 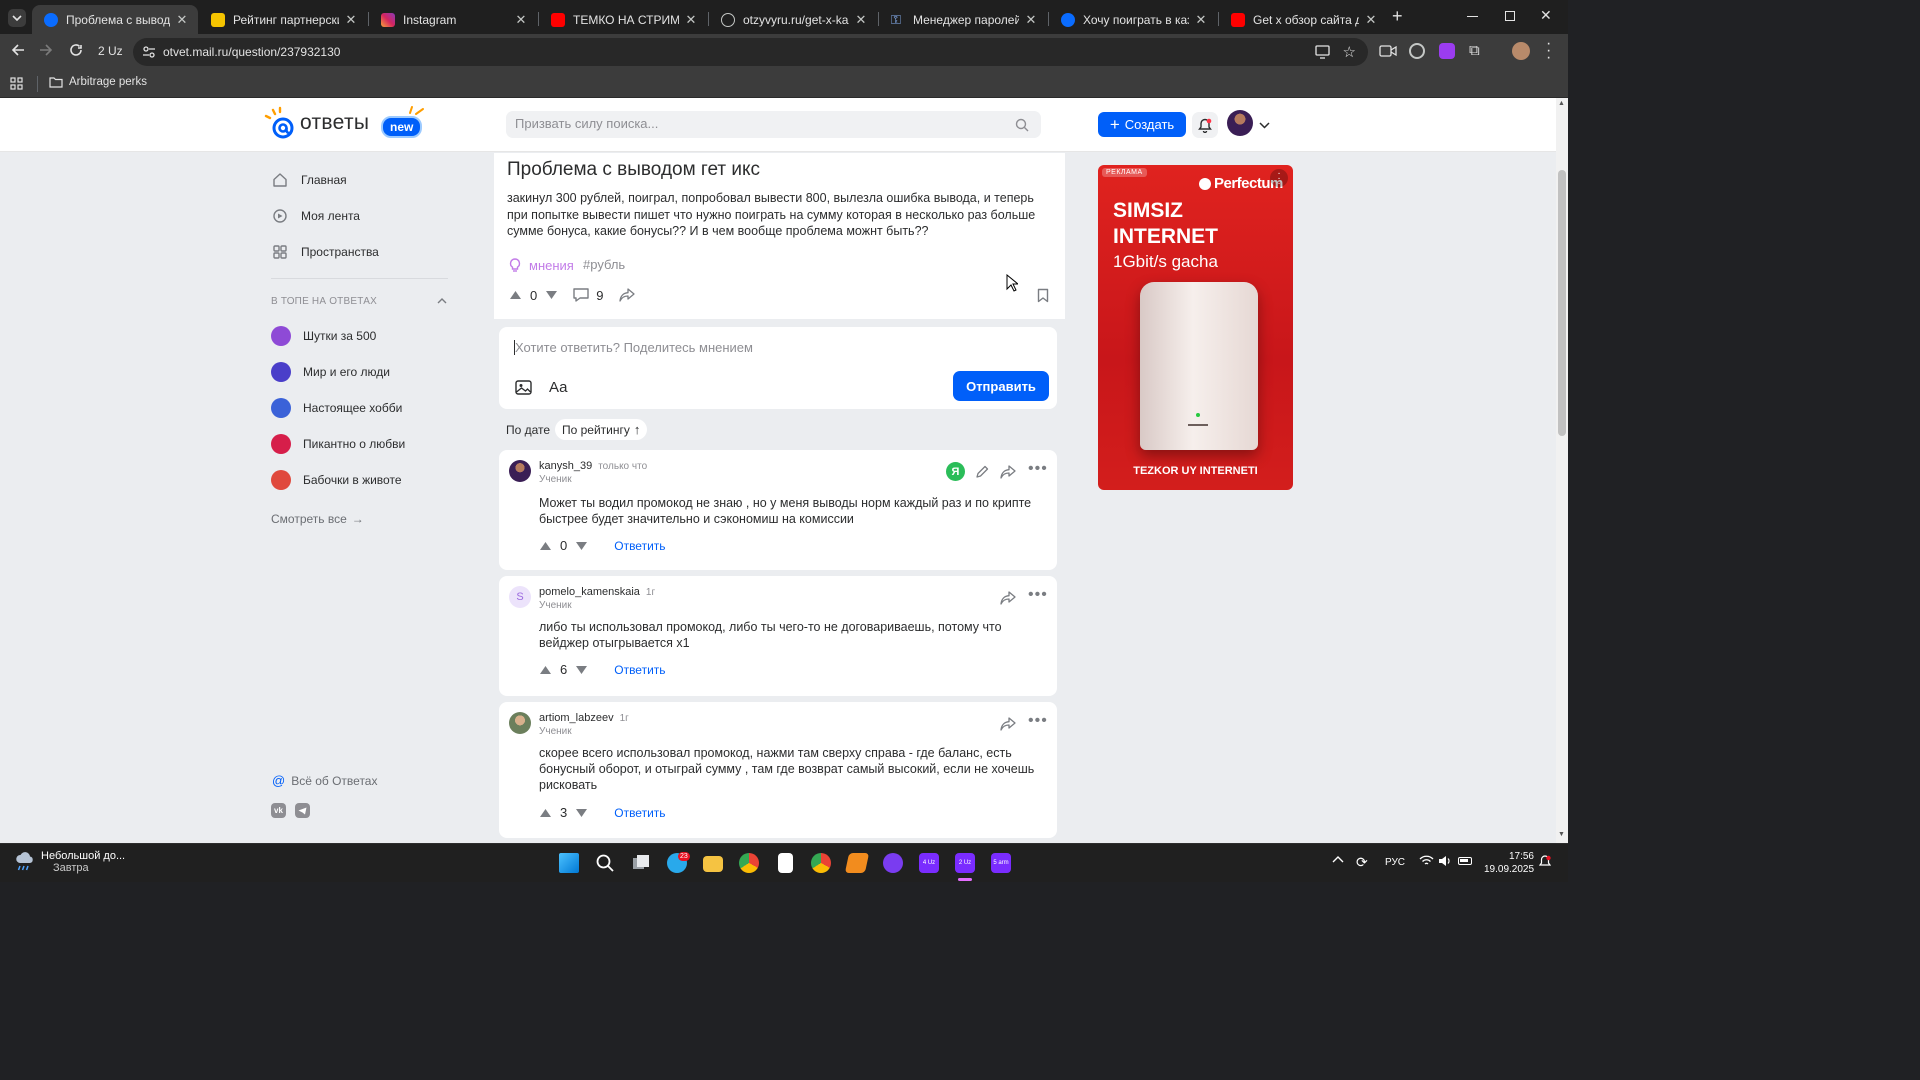 What do you see at coordinates (1546, 15) in the screenshot?
I see `window-close-icon: ✕` at bounding box center [1546, 15].